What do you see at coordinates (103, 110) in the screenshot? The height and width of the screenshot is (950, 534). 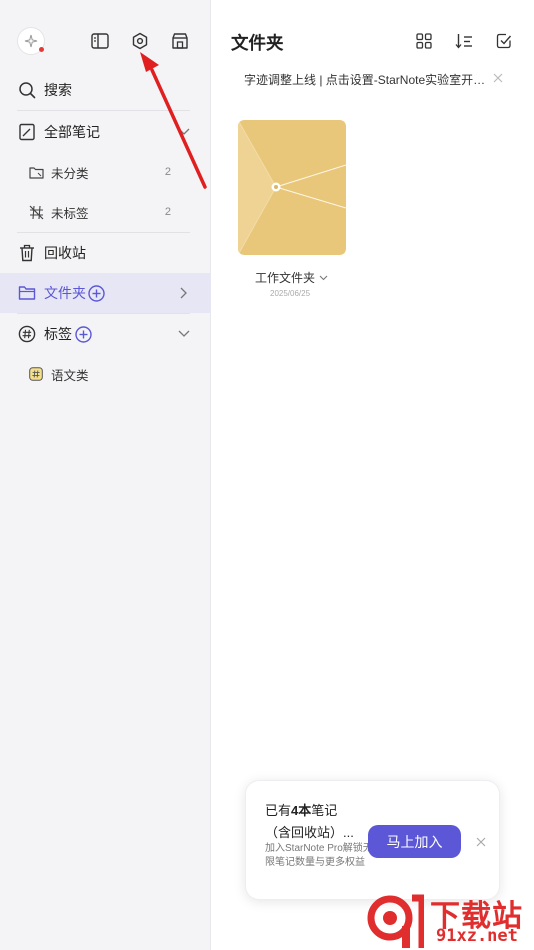 I see `divider` at bounding box center [103, 110].